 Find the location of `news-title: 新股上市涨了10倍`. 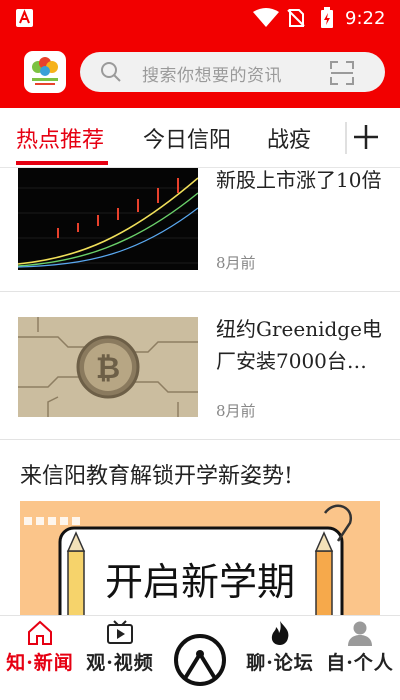

news-title: 新股上市涨了10倍 is located at coordinates (299, 180).